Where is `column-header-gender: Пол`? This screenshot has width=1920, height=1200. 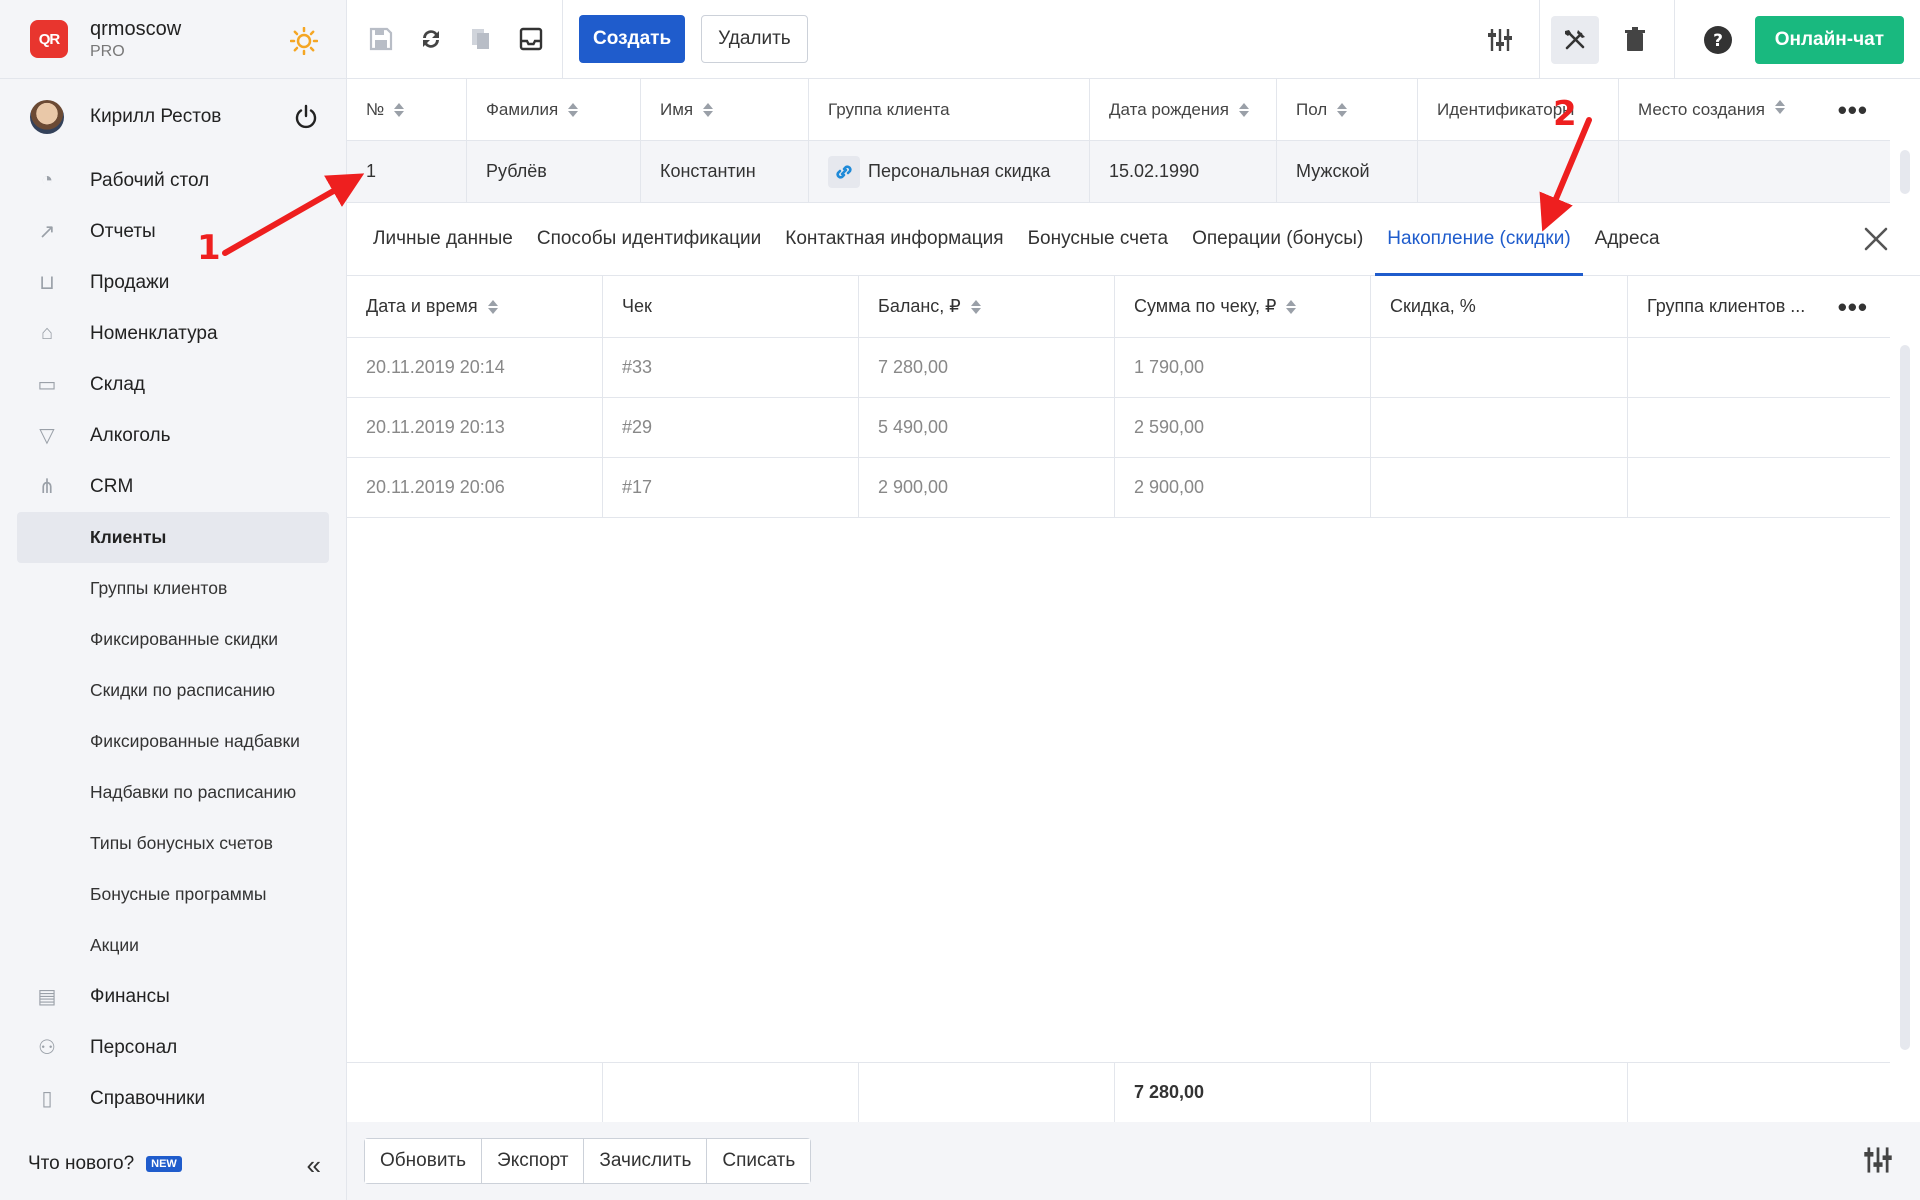 column-header-gender: Пол is located at coordinates (1347, 109).